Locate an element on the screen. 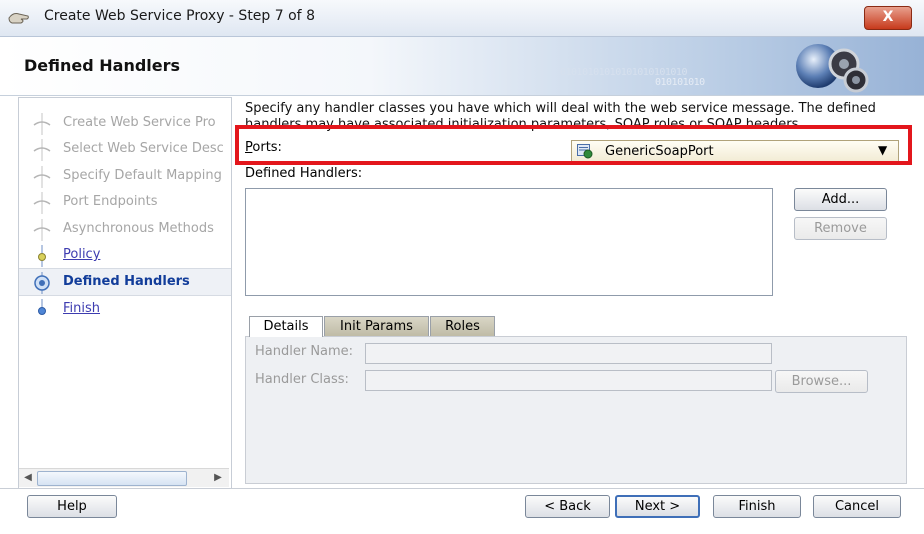 Image resolution: width=924 pixels, height=534 pixels. step-label: Defined Handlers is located at coordinates (126, 281).